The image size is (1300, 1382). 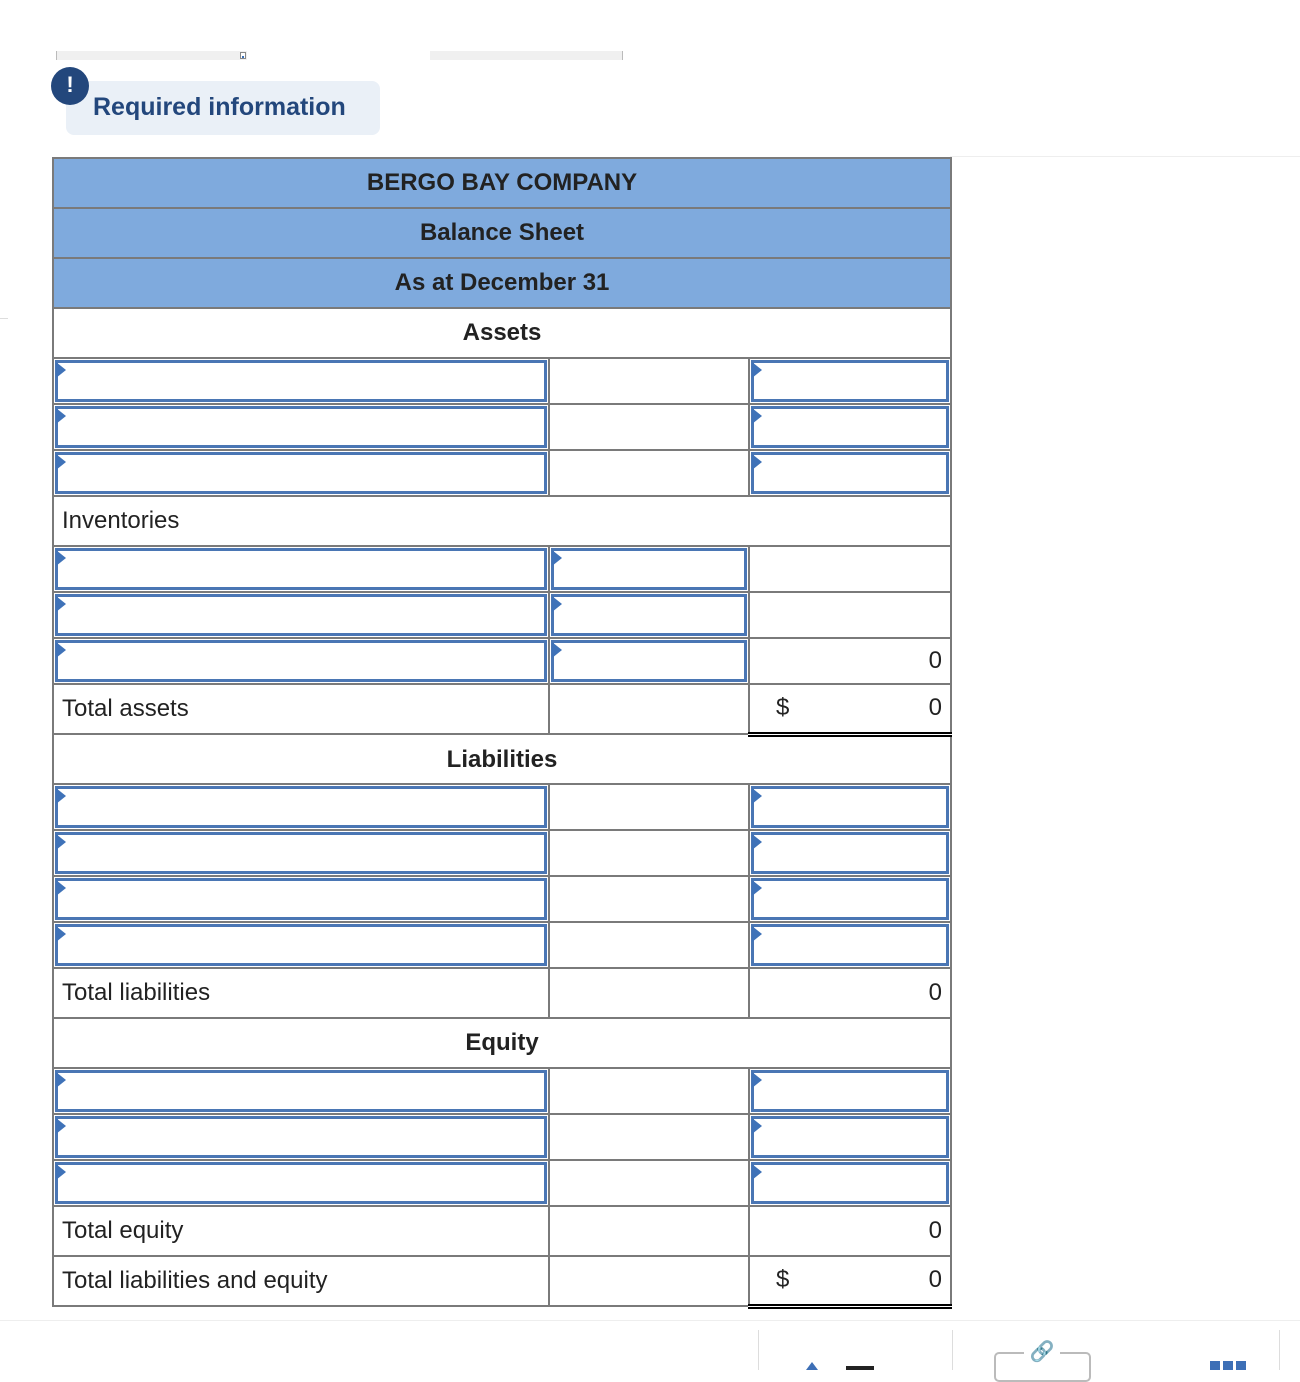 I want to click on statement-date: As at December 31, so click(x=502, y=283).